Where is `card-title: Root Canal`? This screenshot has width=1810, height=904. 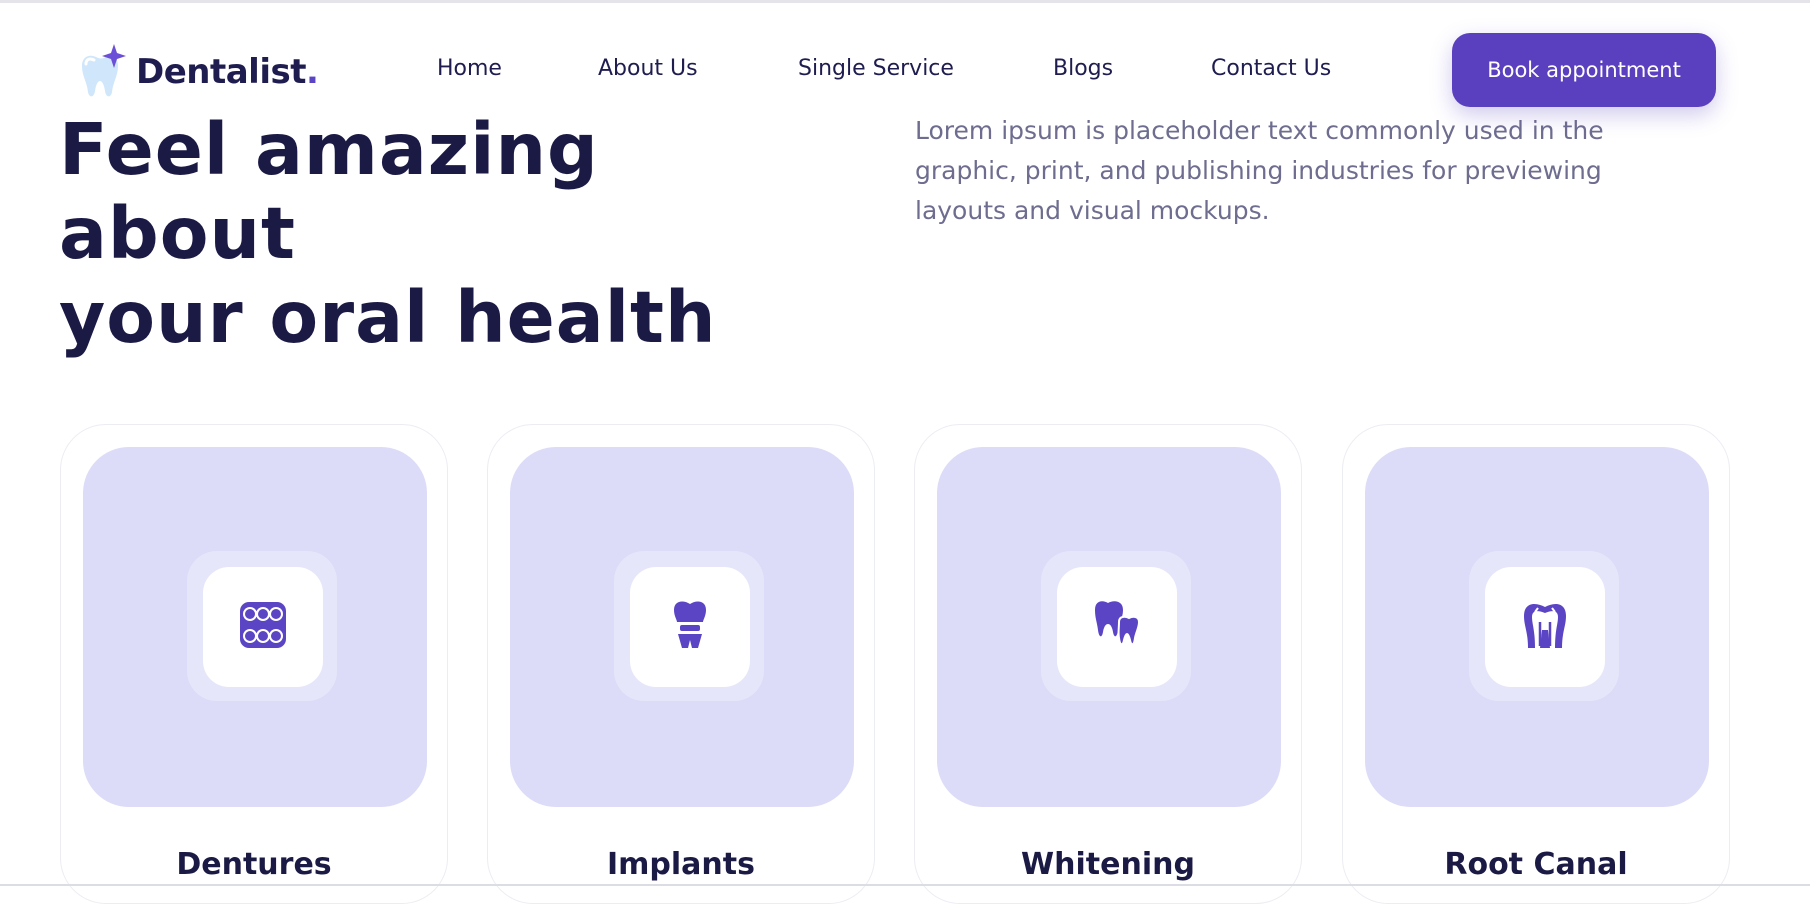 card-title: Root Canal is located at coordinates (1536, 864).